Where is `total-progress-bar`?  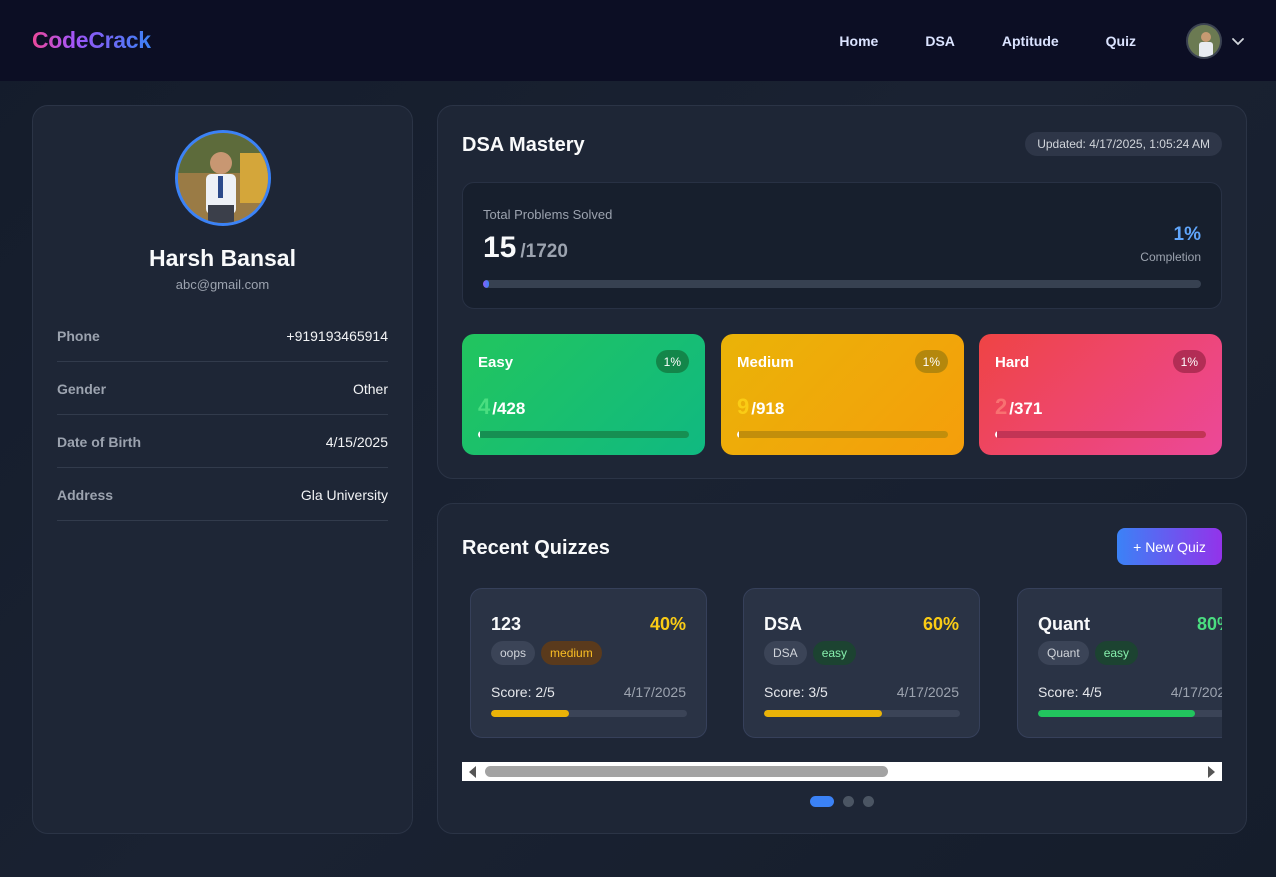 total-progress-bar is located at coordinates (842, 284).